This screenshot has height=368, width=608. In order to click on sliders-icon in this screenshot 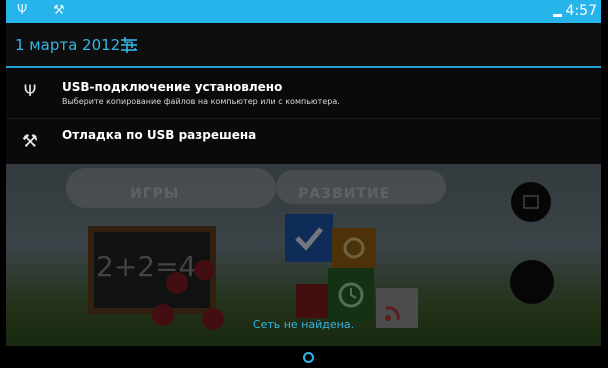, I will do `click(129, 45)`.